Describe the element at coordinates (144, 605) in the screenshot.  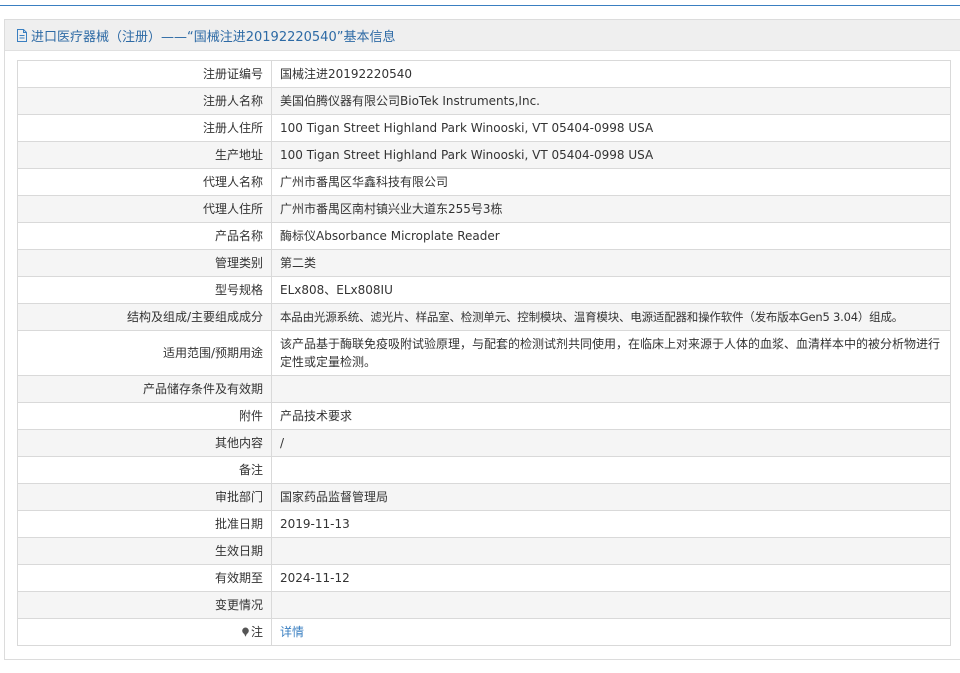
I see `field-label: 变更情况` at that location.